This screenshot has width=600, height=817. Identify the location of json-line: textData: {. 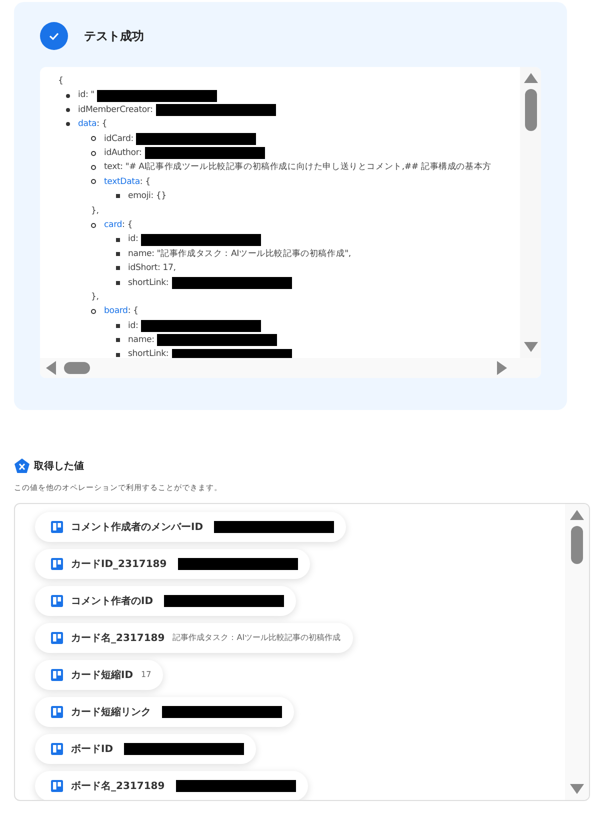
(127, 182).